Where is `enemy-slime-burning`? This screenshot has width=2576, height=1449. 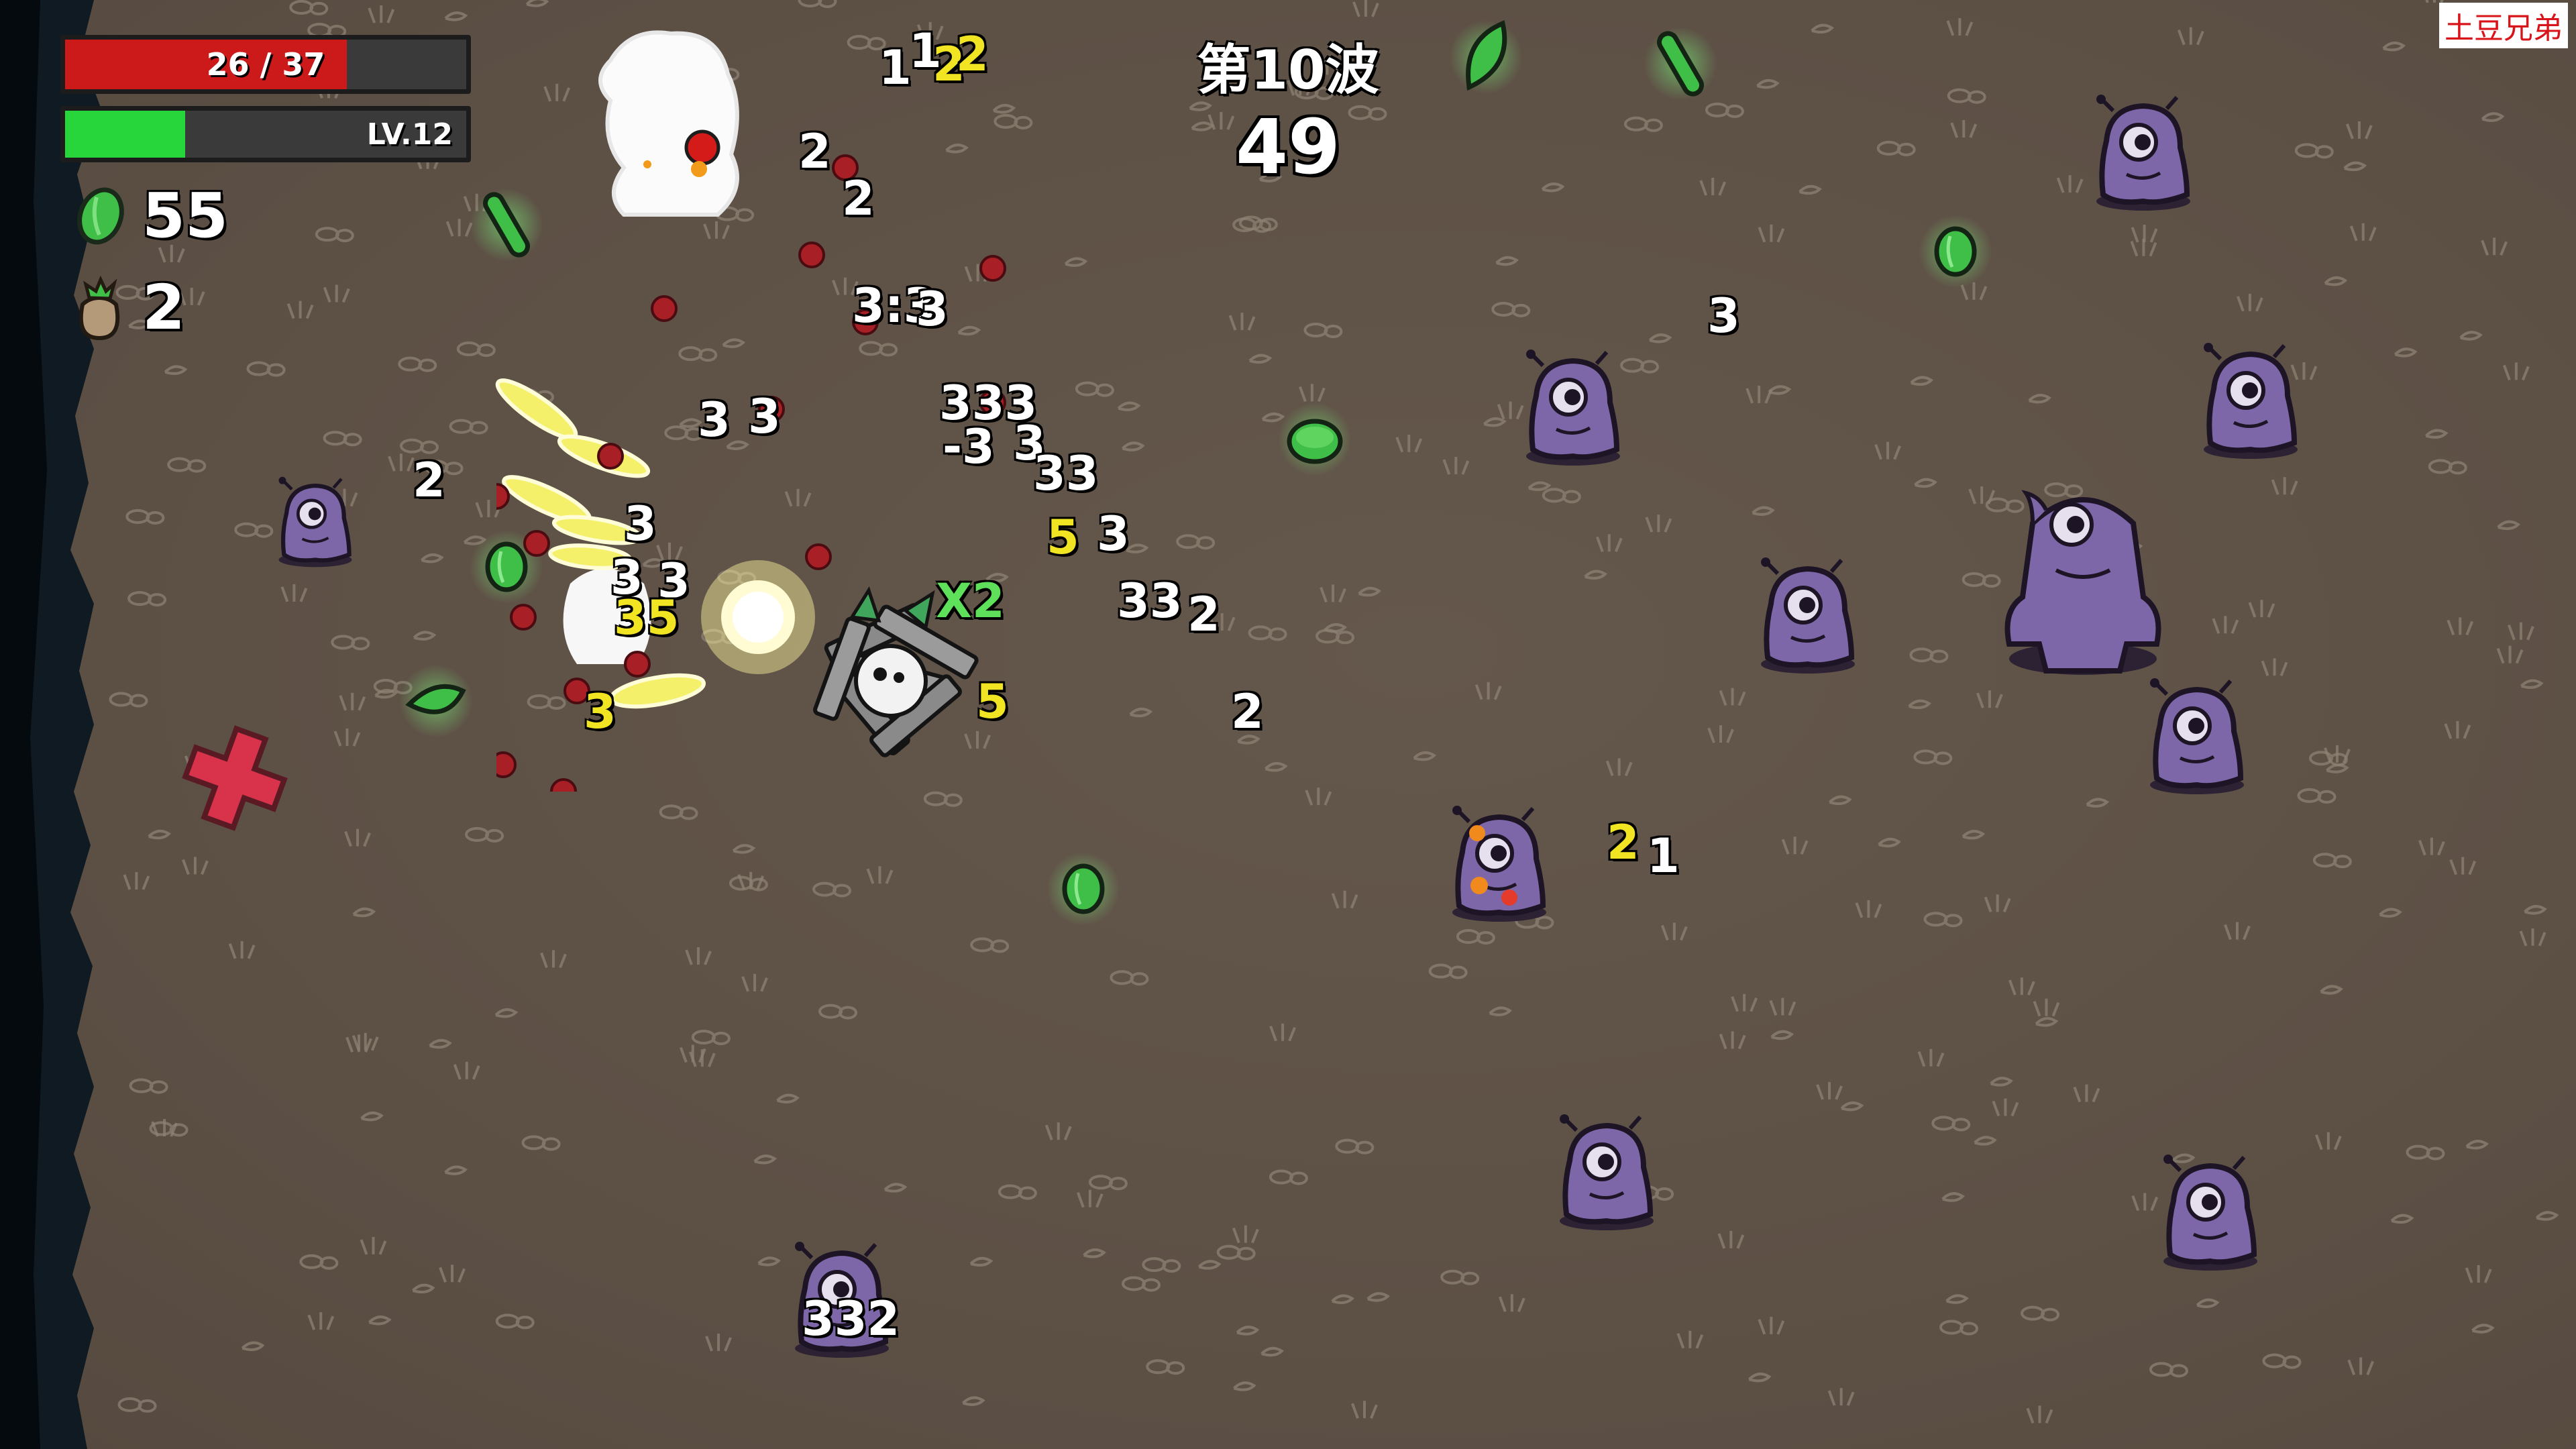 enemy-slime-burning is located at coordinates (1499, 865).